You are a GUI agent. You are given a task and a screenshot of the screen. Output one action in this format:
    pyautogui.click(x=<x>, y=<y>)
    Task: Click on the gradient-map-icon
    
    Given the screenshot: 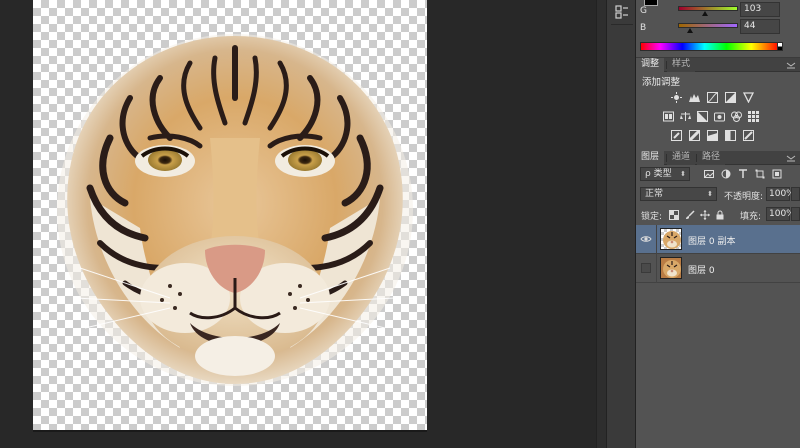 What is the action you would take?
    pyautogui.click(x=748, y=135)
    